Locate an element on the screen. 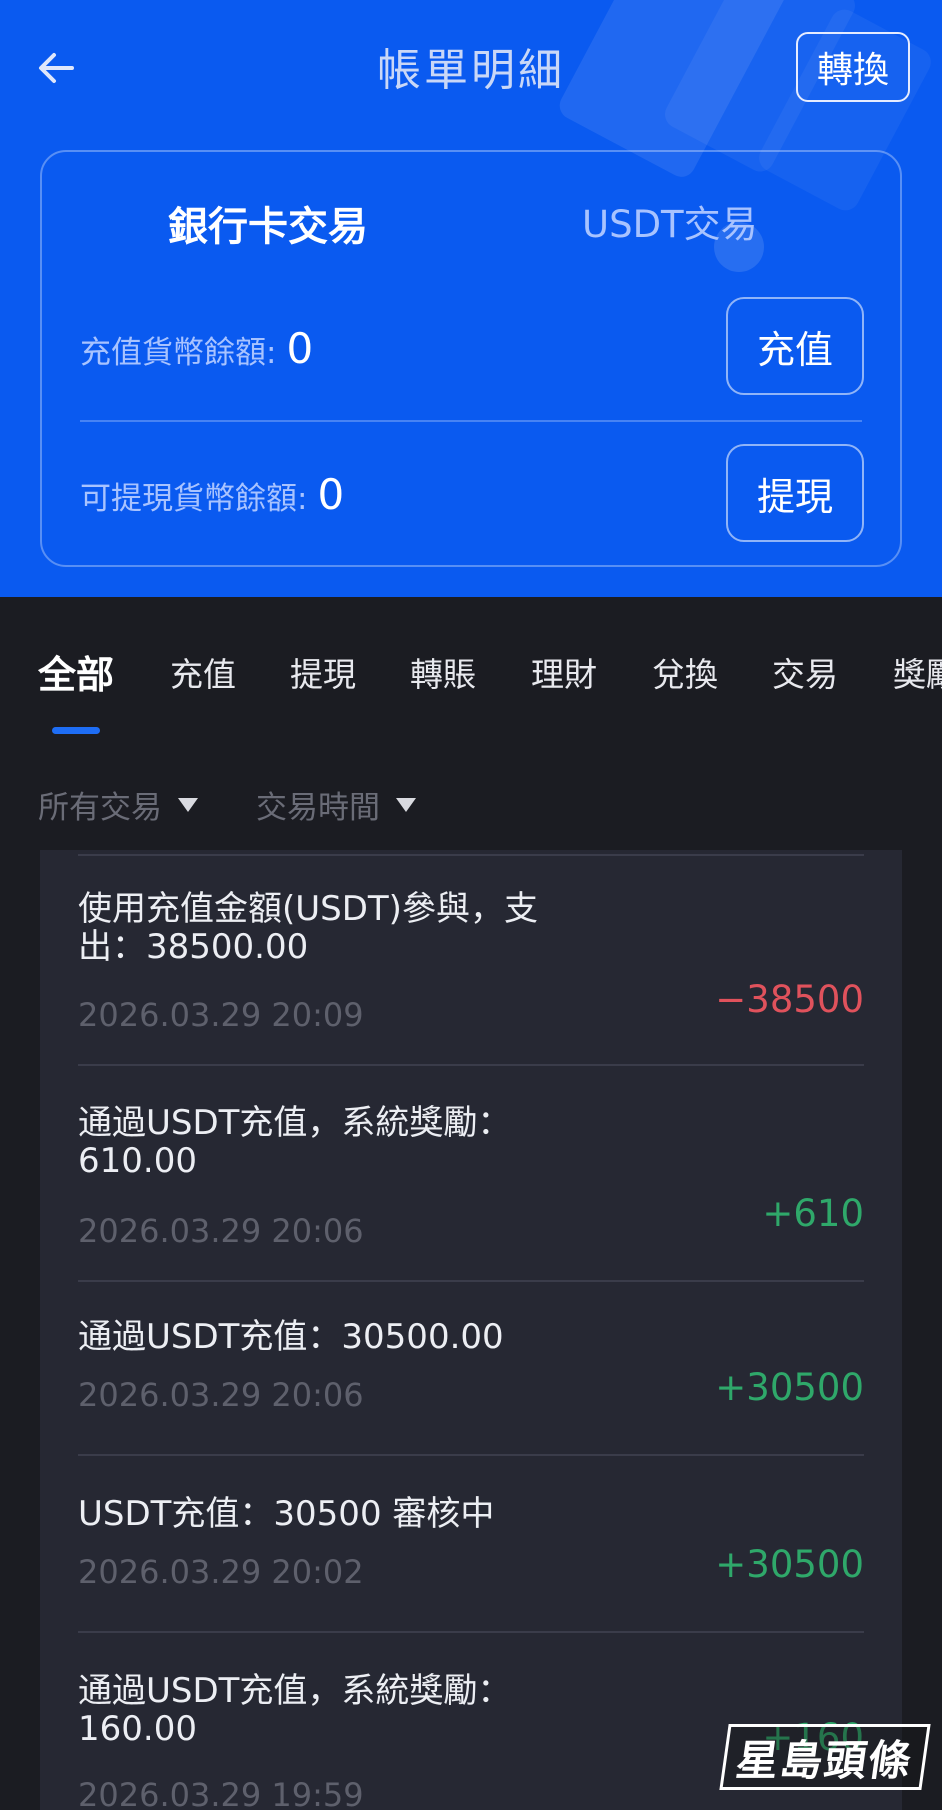 This screenshot has width=942, height=1810. tab-wealth: 理財 is located at coordinates (564, 672).